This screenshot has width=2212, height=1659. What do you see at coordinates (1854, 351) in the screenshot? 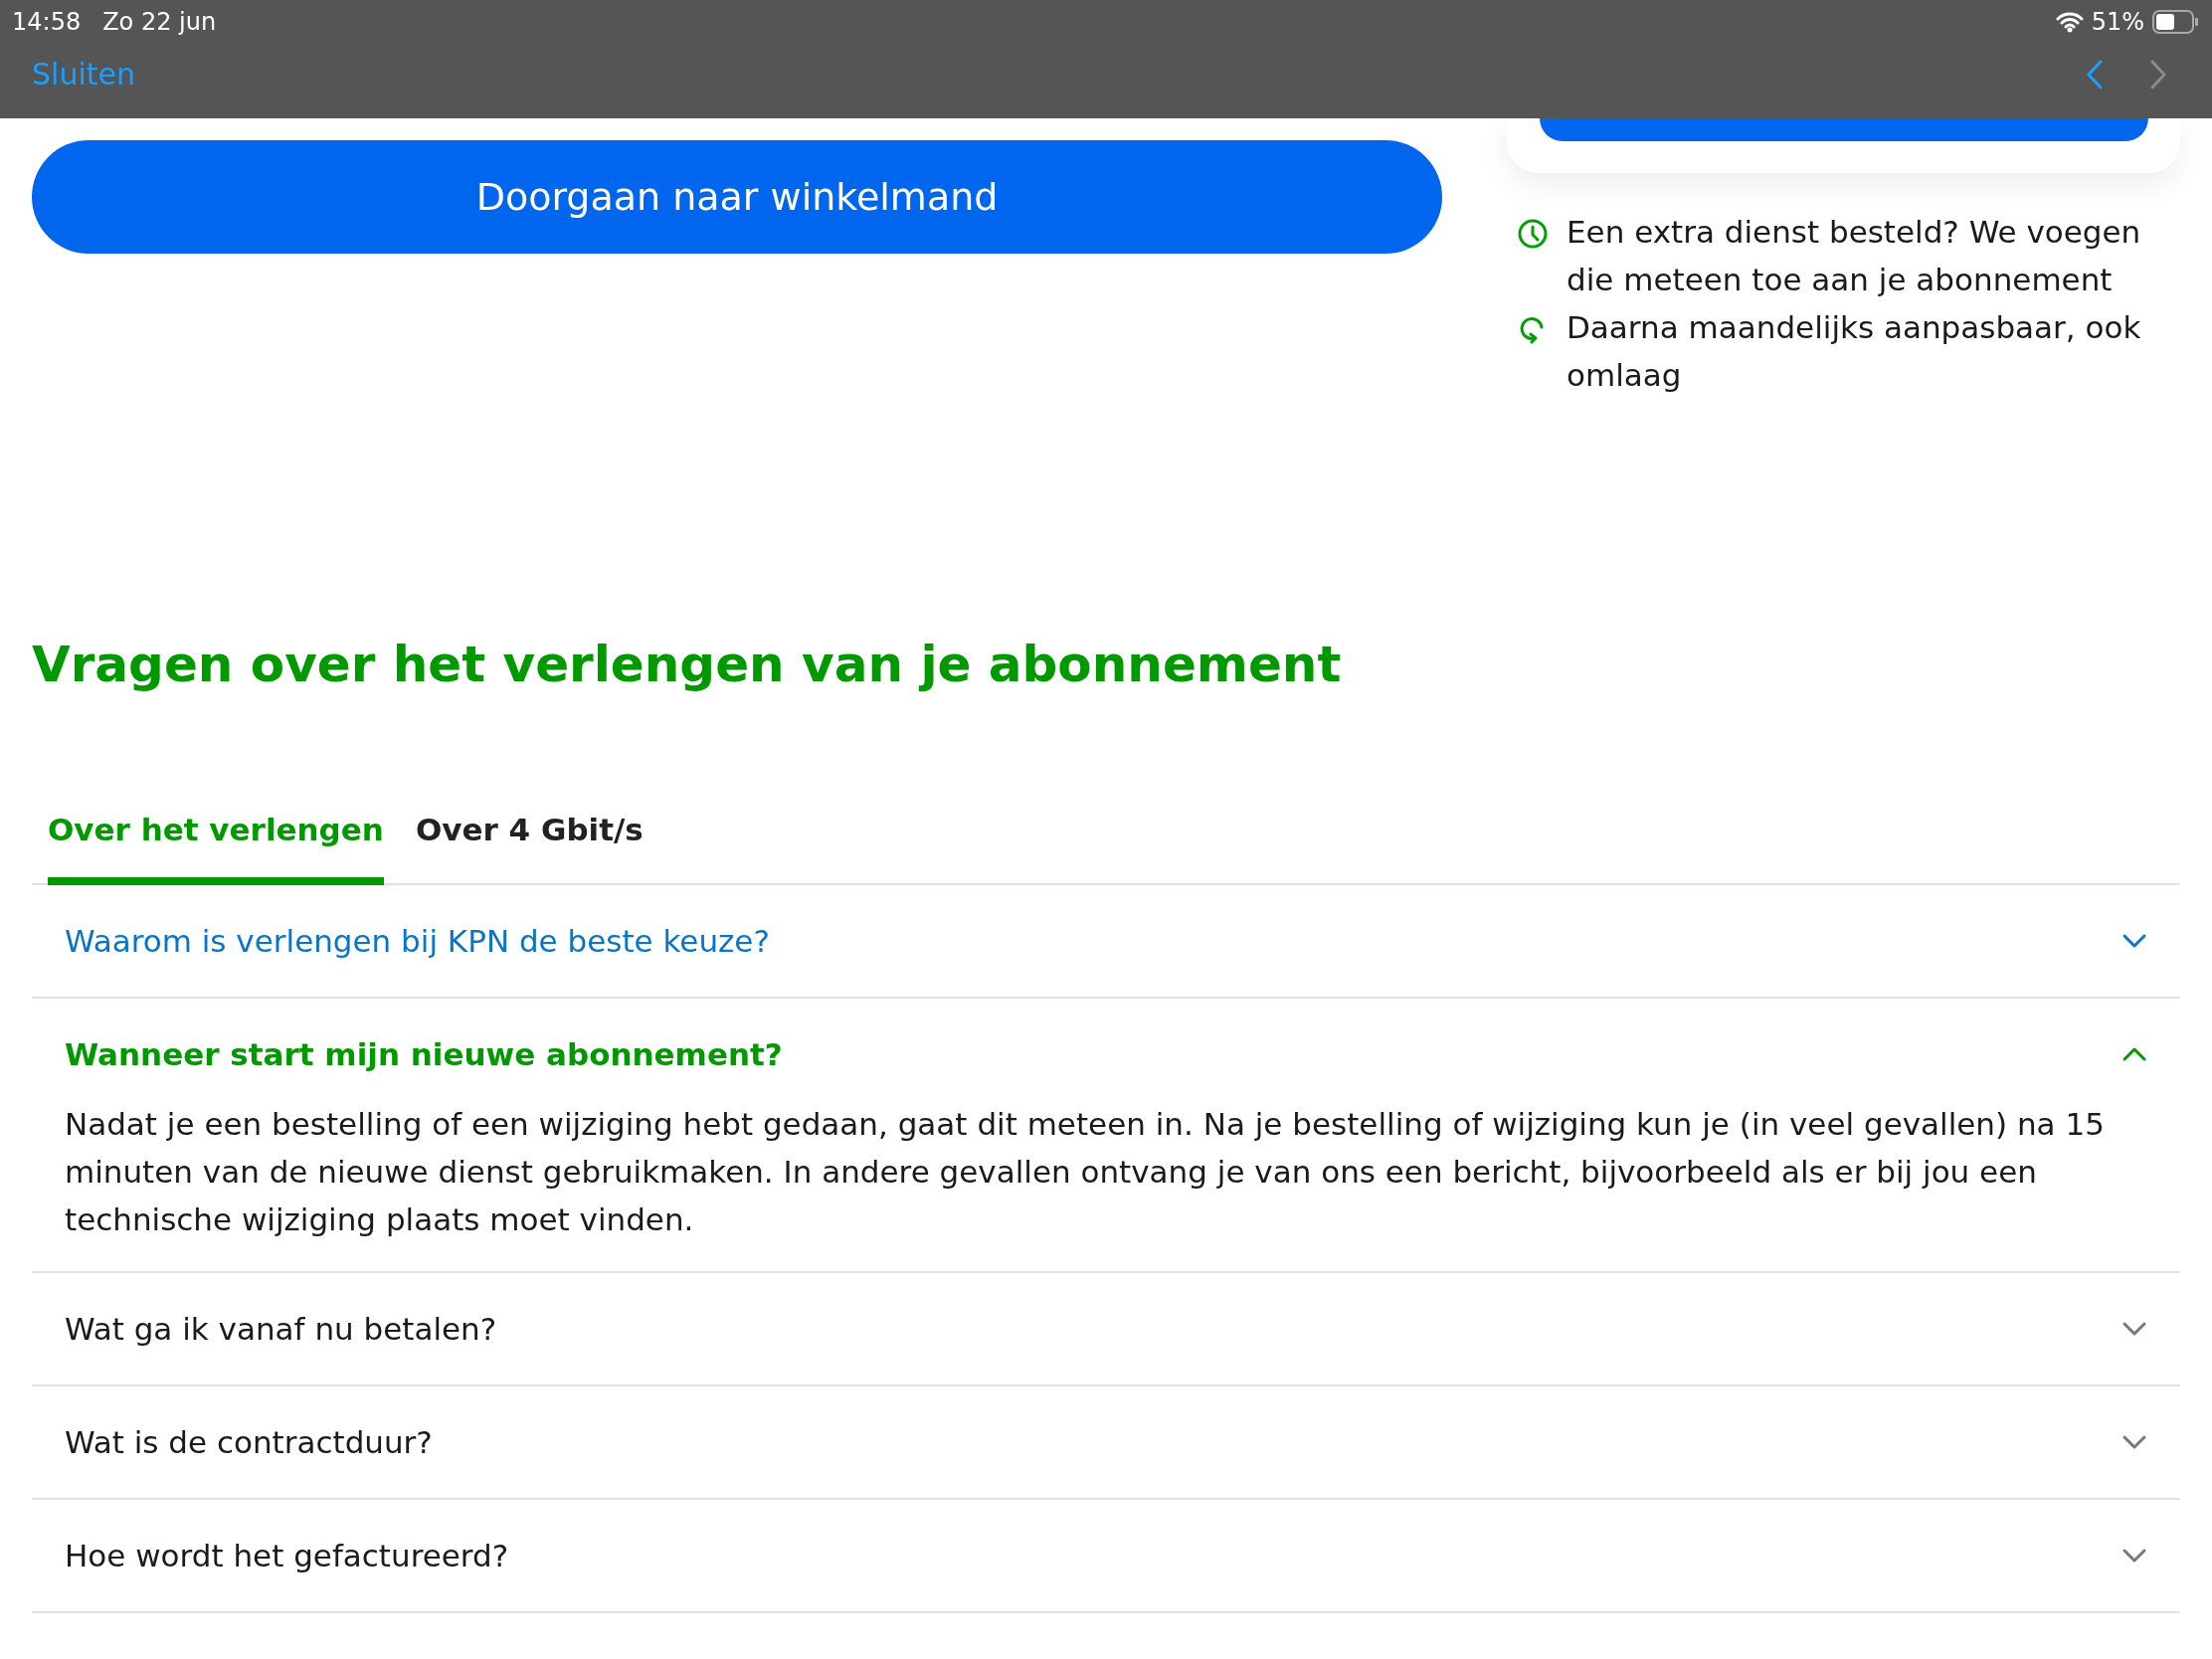
I see `benefit-text: Daarna maandelijks aanpasbaar, ook omlaag` at bounding box center [1854, 351].